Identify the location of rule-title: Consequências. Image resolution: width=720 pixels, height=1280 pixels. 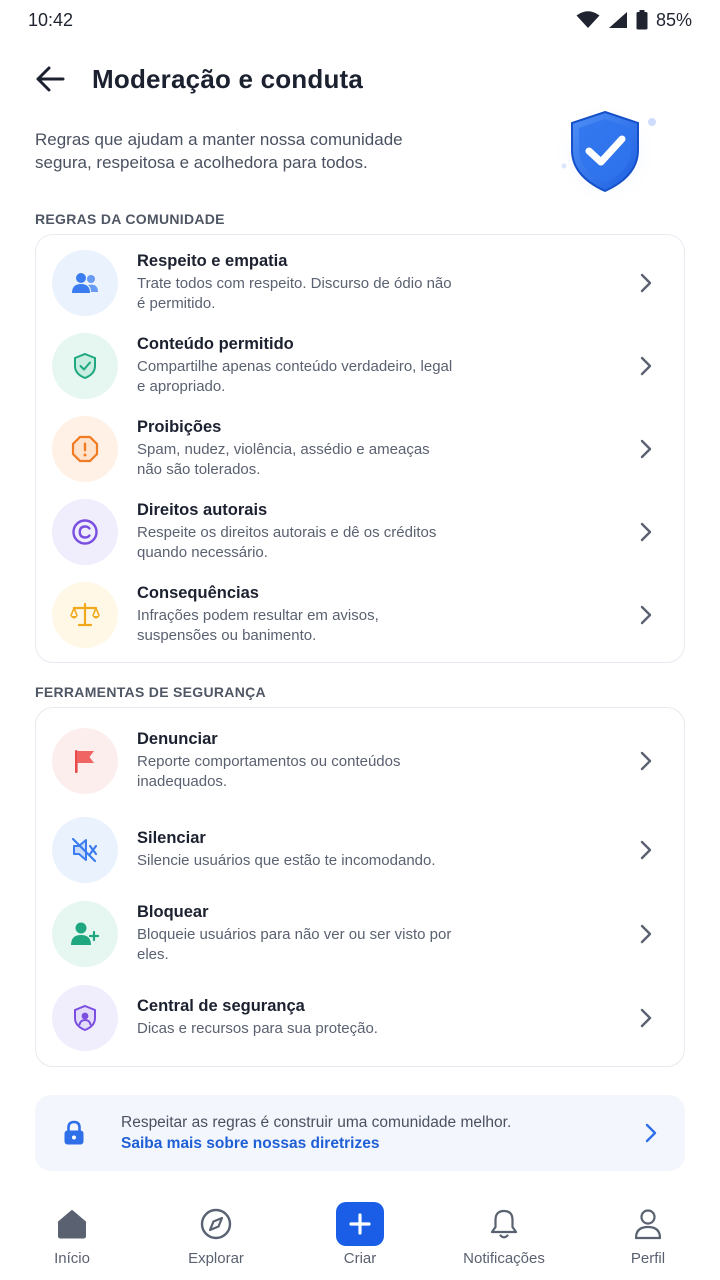
(198, 592).